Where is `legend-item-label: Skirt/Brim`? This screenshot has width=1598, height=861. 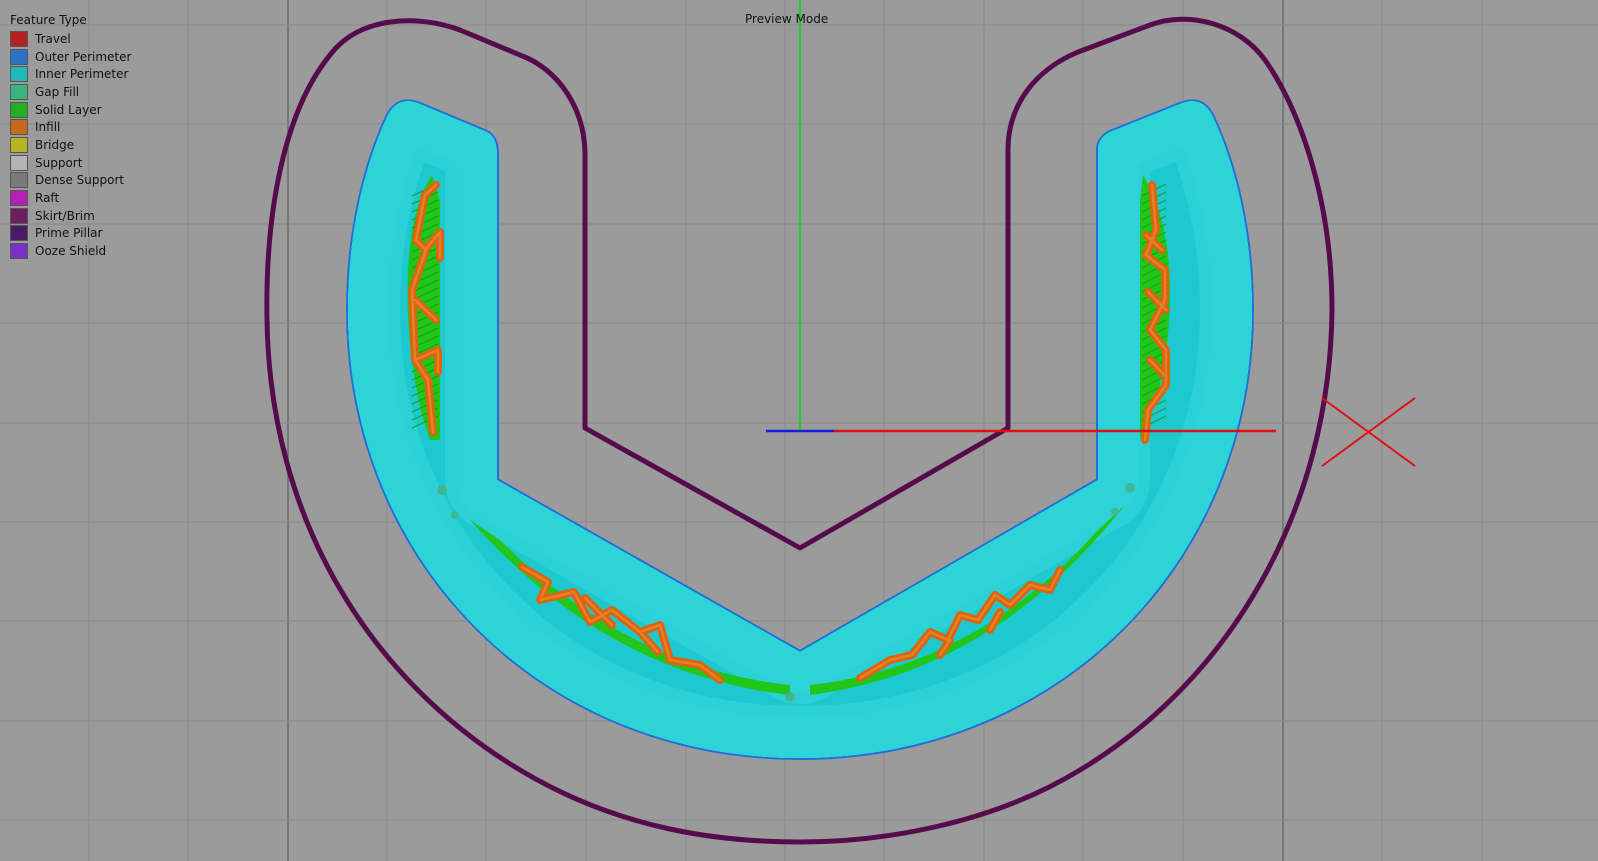
legend-item-label: Skirt/Brim is located at coordinates (65, 215).